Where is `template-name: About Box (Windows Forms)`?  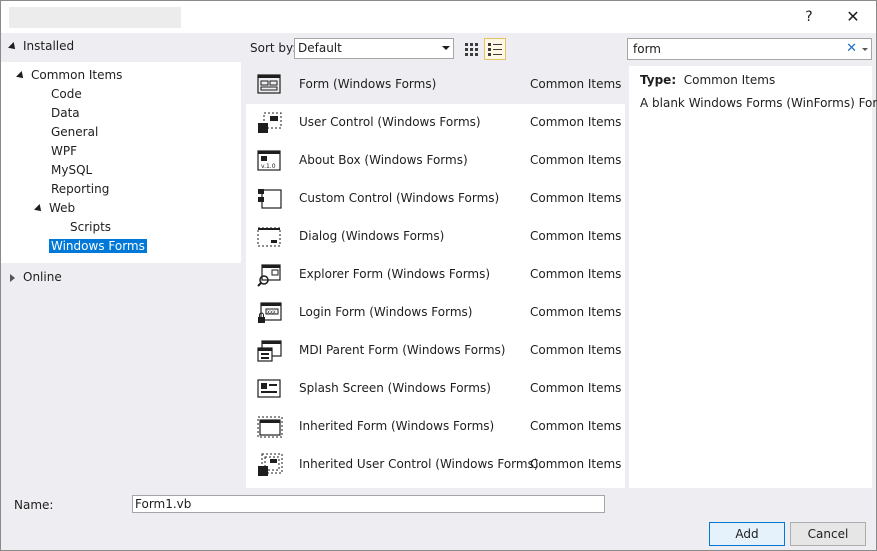 template-name: About Box (Windows Forms) is located at coordinates (383, 160).